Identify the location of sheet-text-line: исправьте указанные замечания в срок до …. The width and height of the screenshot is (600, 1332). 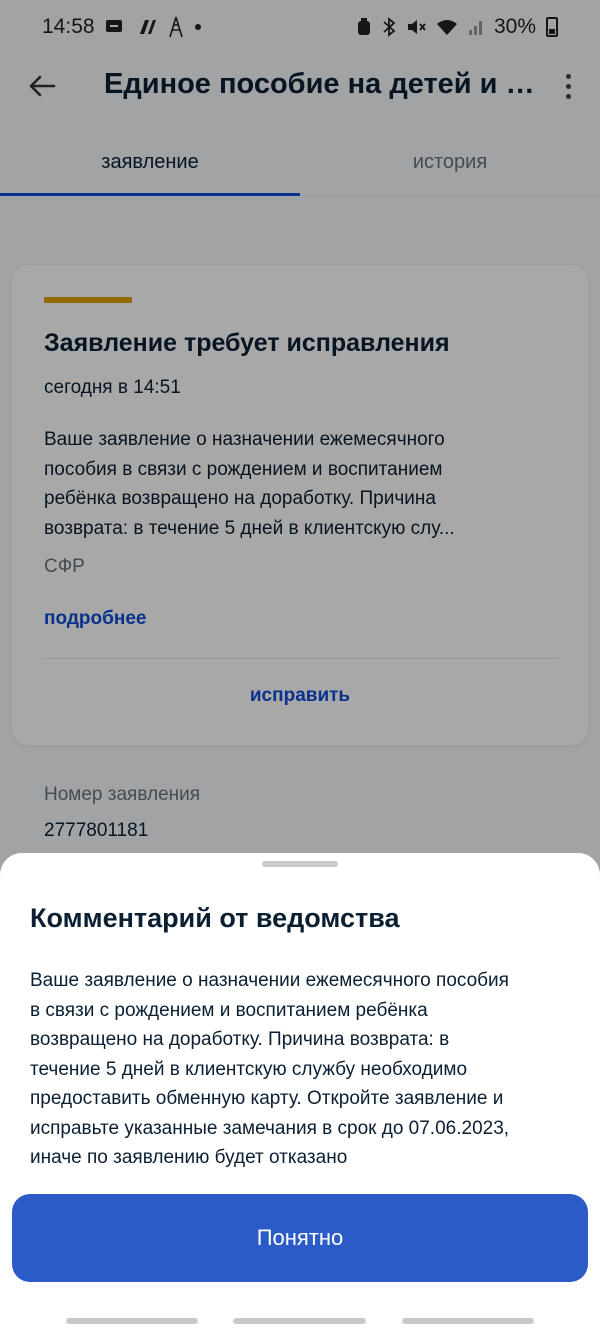
(270, 1128).